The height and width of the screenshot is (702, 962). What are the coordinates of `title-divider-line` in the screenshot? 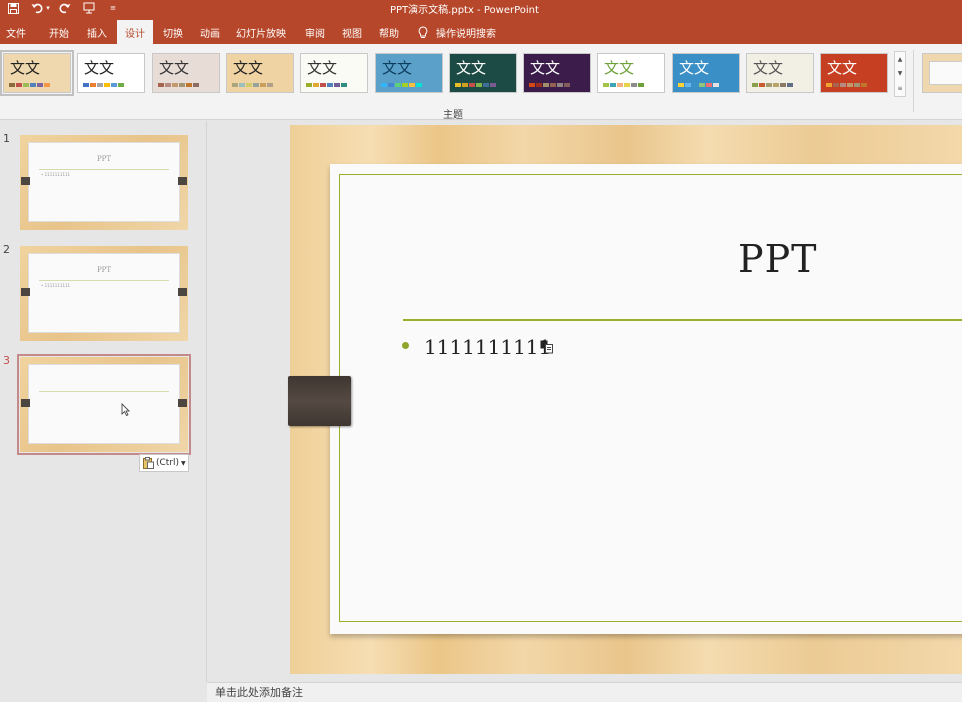 It's located at (682, 320).